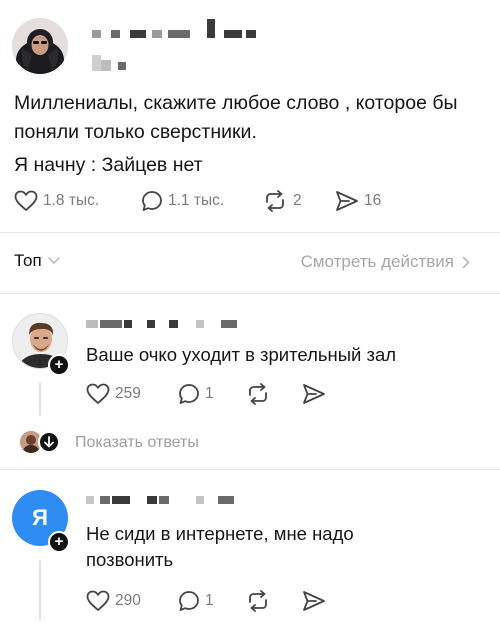 The height and width of the screenshot is (625, 500). What do you see at coordinates (53, 260) in the screenshot?
I see `chevron-down-icon` at bounding box center [53, 260].